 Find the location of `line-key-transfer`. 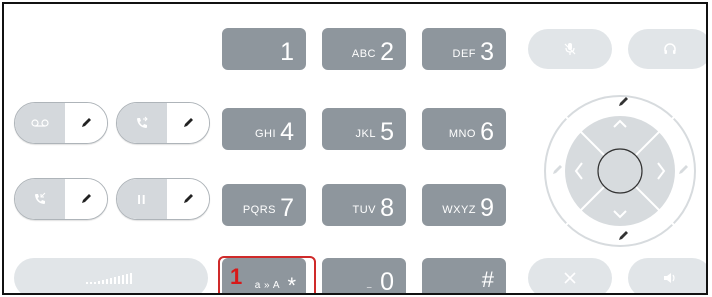

line-key-transfer is located at coordinates (61, 199).